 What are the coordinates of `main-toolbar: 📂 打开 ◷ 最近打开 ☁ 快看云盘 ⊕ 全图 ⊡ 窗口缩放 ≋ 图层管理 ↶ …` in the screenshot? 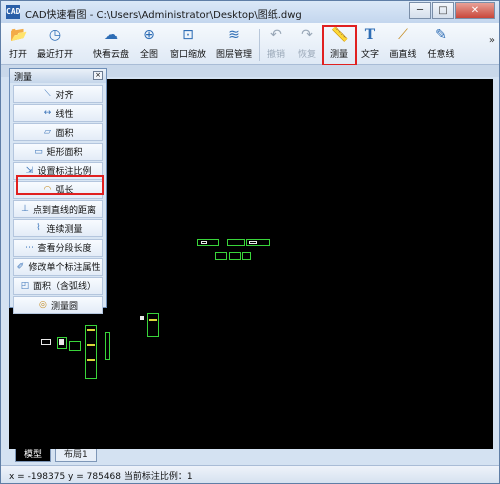 It's located at (250, 44).